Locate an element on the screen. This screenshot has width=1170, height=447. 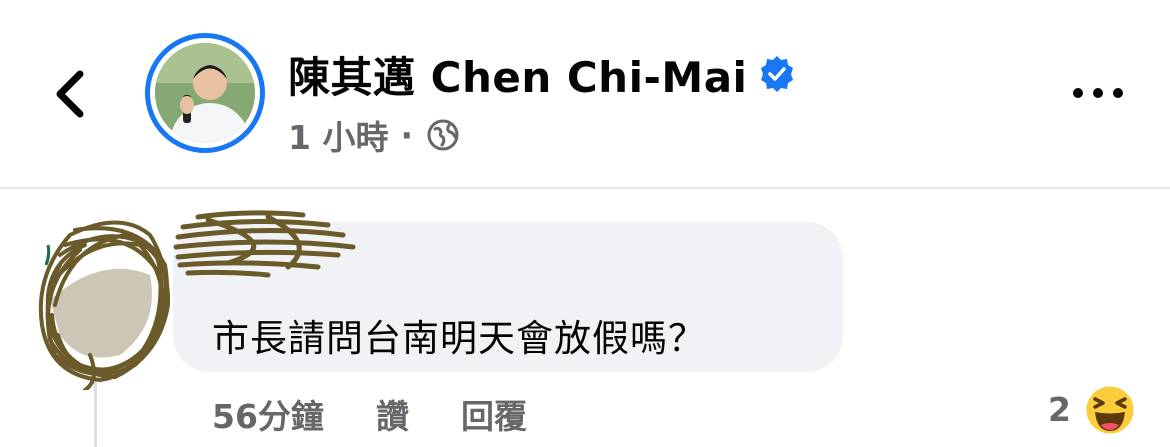
avatar-photo is located at coordinates (205, 93).